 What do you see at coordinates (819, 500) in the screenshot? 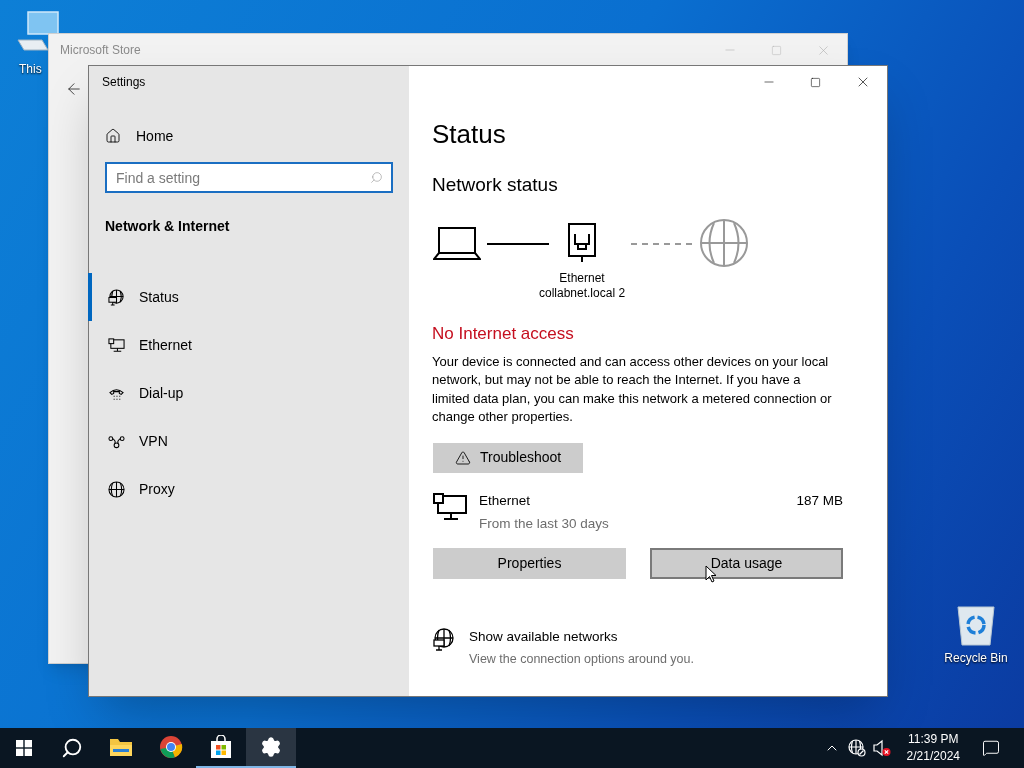
I see `usage-amount: 187 MB` at bounding box center [819, 500].